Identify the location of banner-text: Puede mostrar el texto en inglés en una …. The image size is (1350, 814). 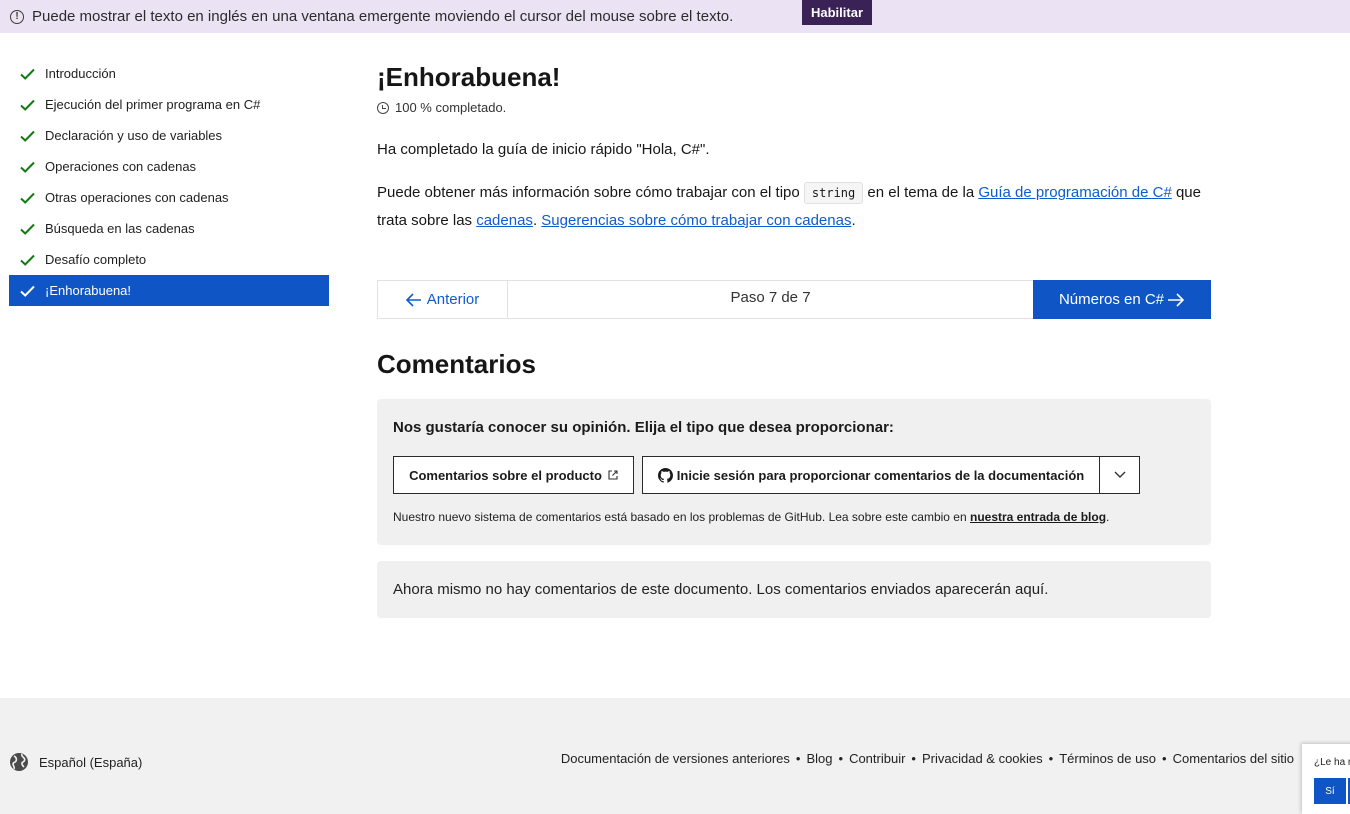
(383, 16).